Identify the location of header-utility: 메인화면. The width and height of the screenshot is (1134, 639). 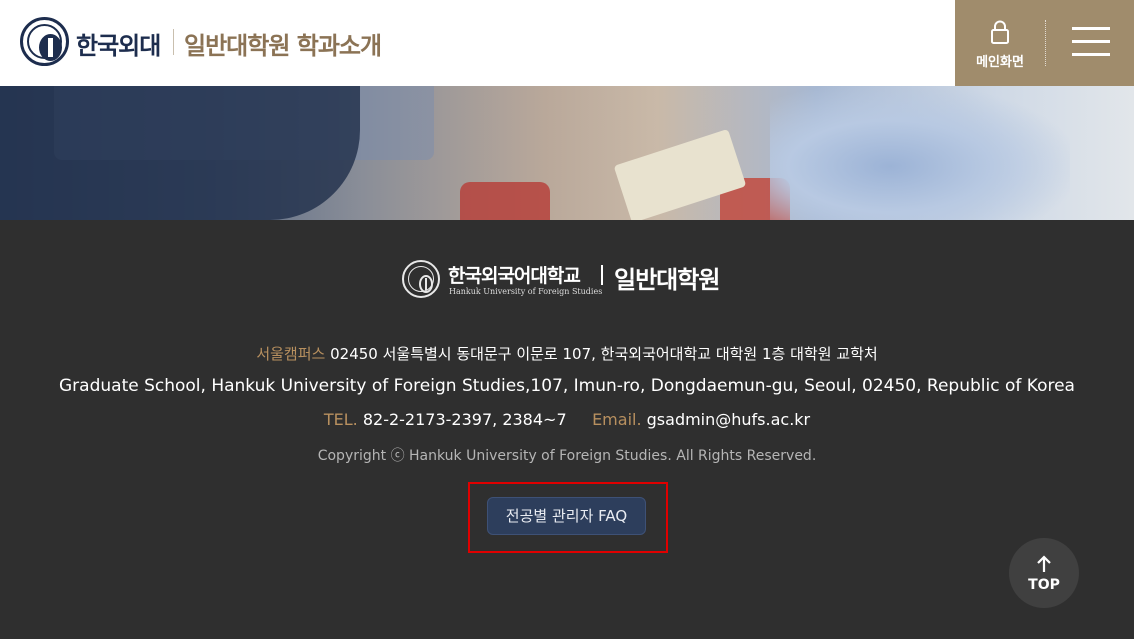
(1044, 43).